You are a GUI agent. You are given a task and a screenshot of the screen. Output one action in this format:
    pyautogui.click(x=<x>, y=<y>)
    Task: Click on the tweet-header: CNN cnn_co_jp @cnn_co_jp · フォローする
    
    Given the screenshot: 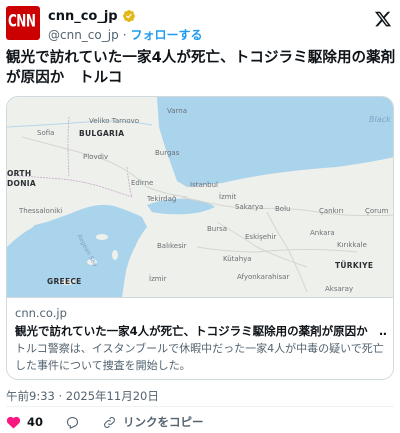 What is the action you would take?
    pyautogui.click(x=200, y=25)
    